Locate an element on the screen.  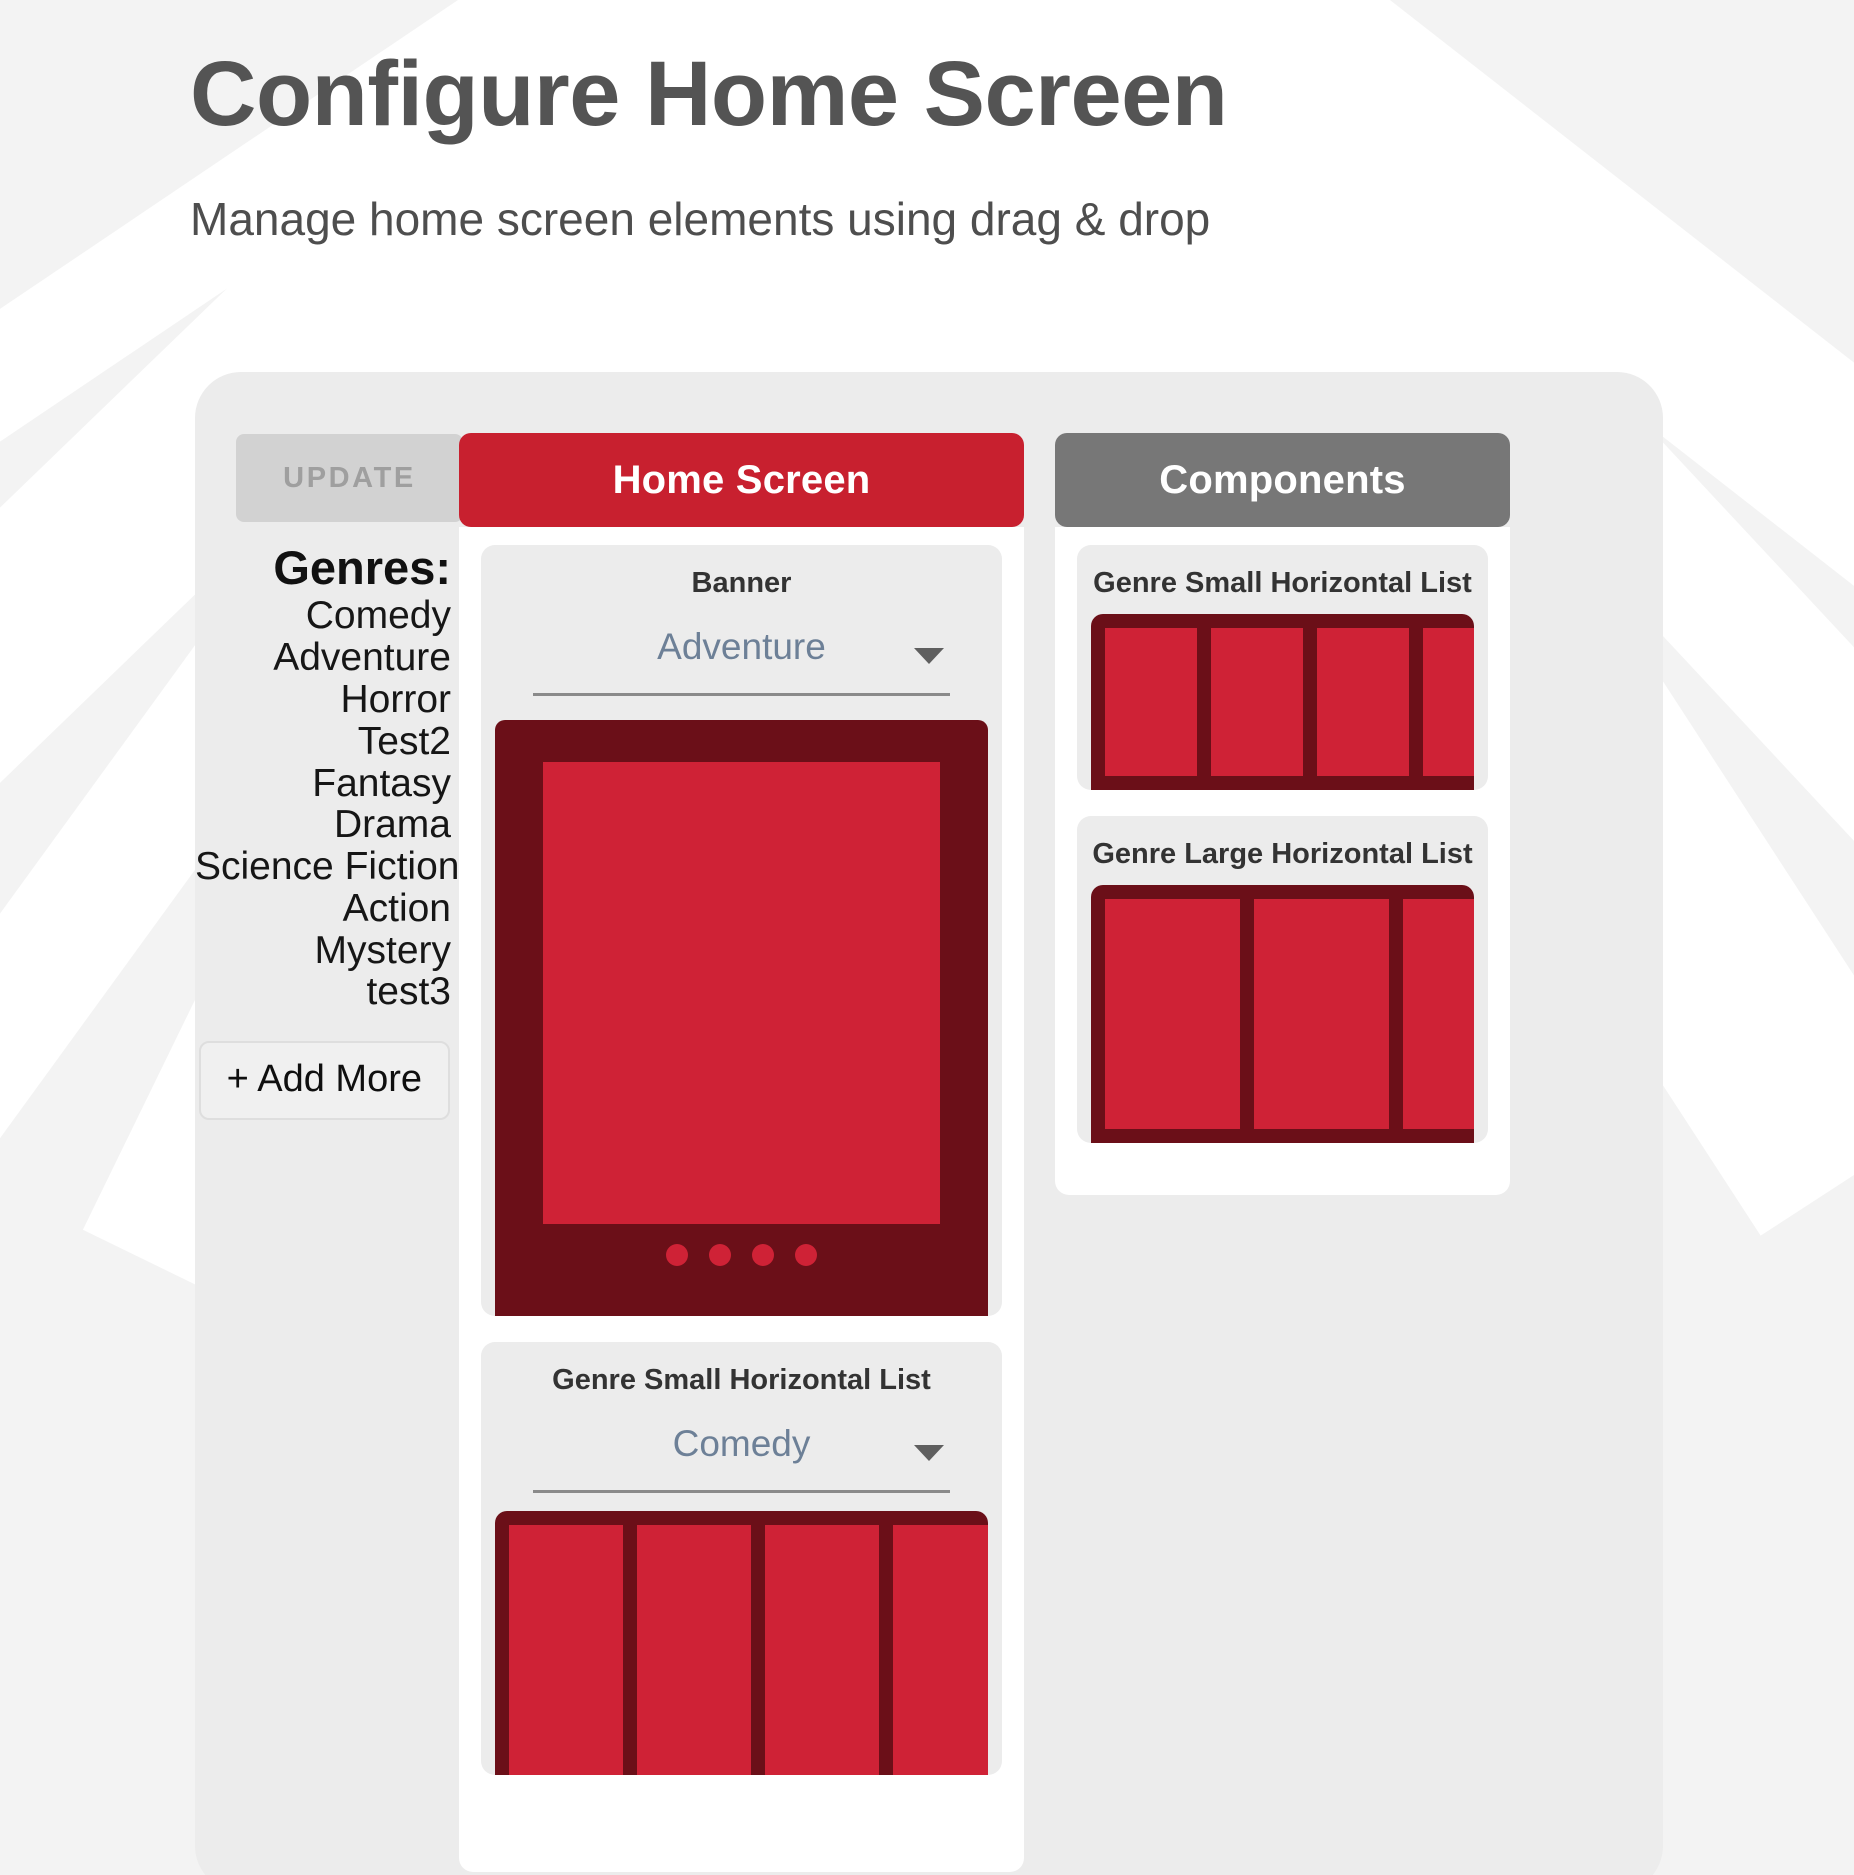
genre-select: Adventure is located at coordinates (741, 657).